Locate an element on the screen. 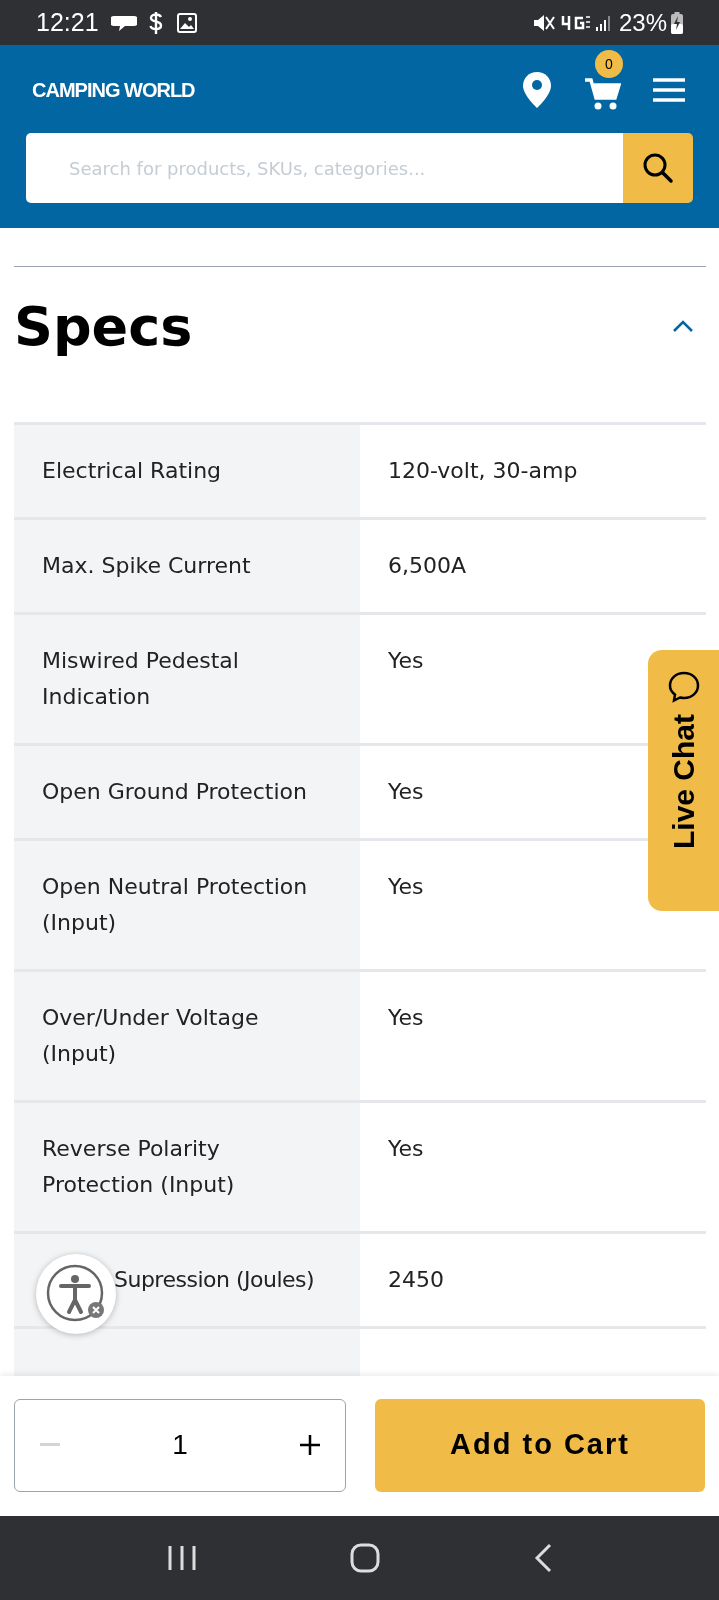 The width and height of the screenshot is (719, 1600). spec-label: Over/Under Voltage (Input) is located at coordinates (150, 1035).